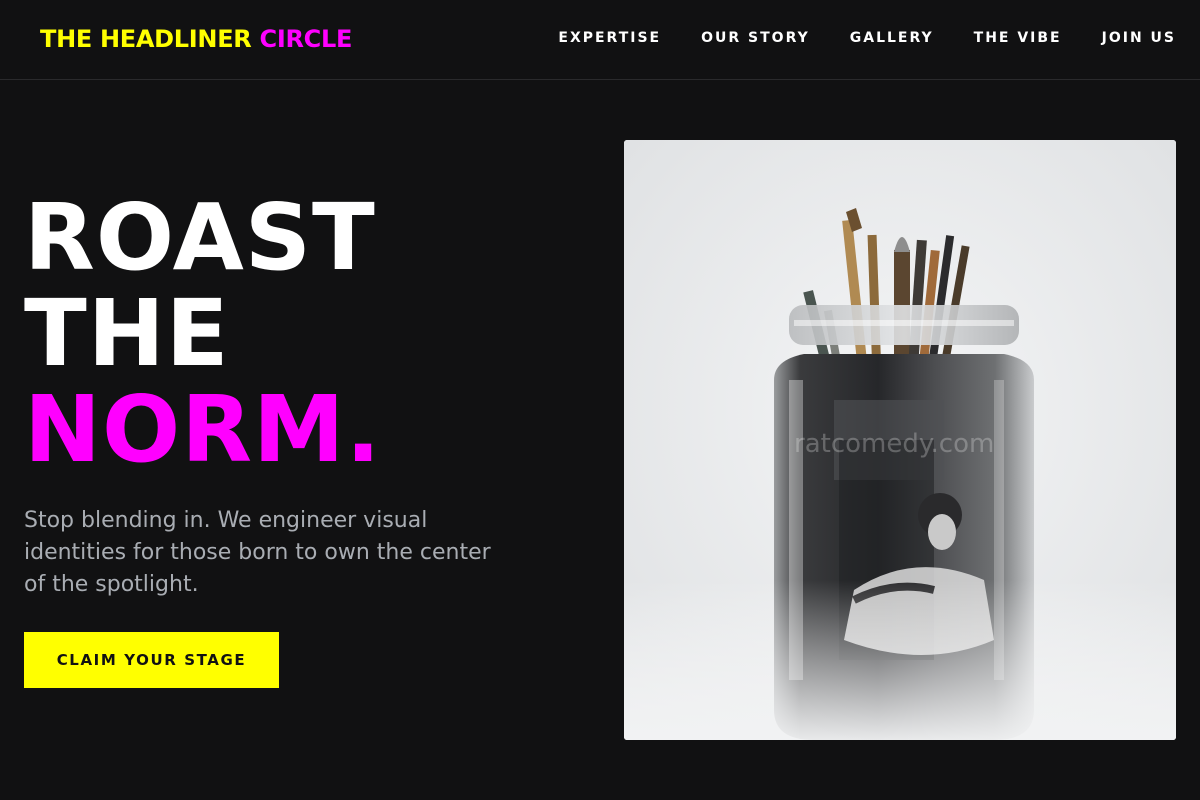 Image resolution: width=1200 pixels, height=800 pixels. Describe the element at coordinates (1018, 38) in the screenshot. I see `nav-link-the-vibe: THE VIBE` at that location.